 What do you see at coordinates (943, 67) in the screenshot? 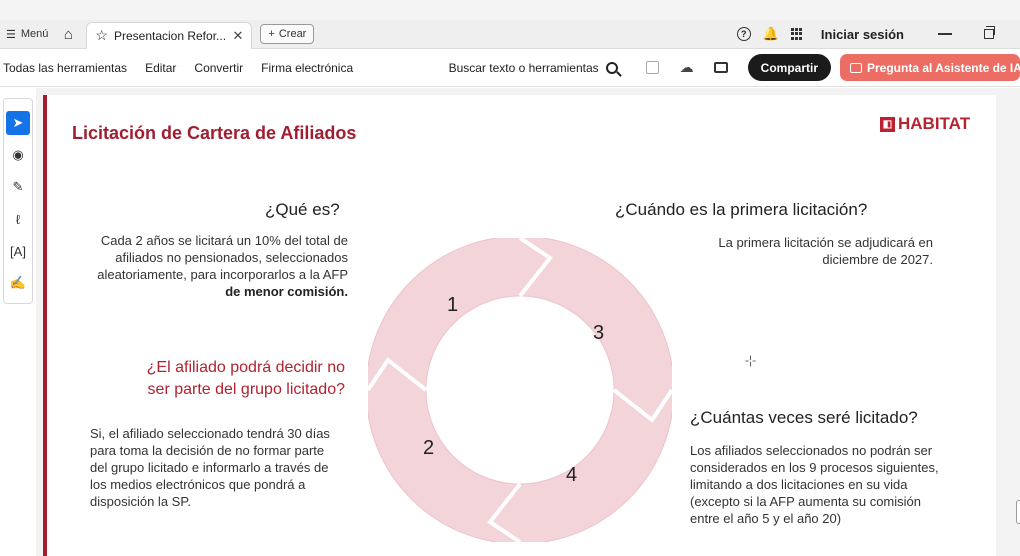
I see `assistant-label: Pregunta al Asistente de IA` at bounding box center [943, 67].